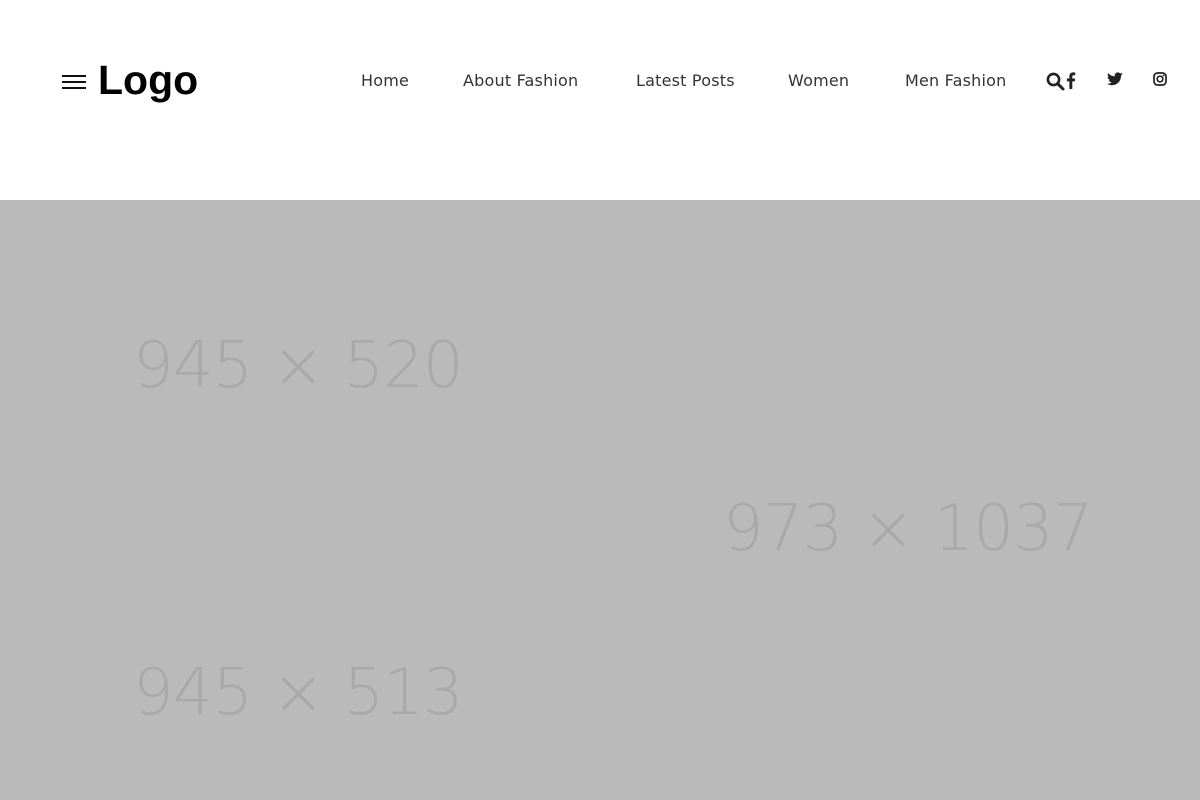 This screenshot has width=1200, height=800. I want to click on menu-icon, so click(74, 81).